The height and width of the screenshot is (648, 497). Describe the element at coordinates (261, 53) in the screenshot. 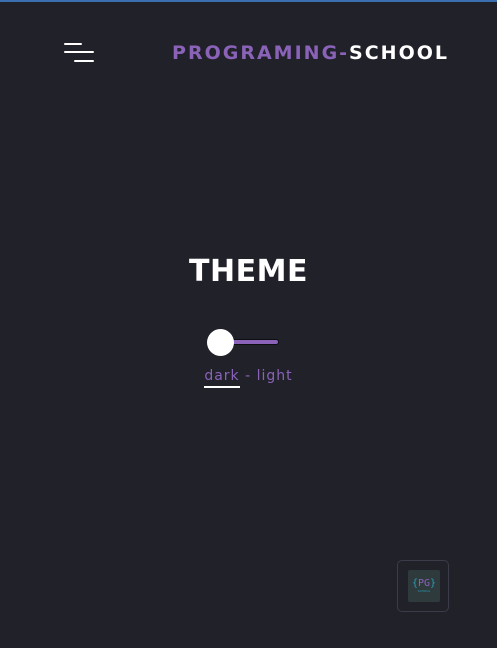

I see `brand-part-programing: PROGRAMING-` at that location.